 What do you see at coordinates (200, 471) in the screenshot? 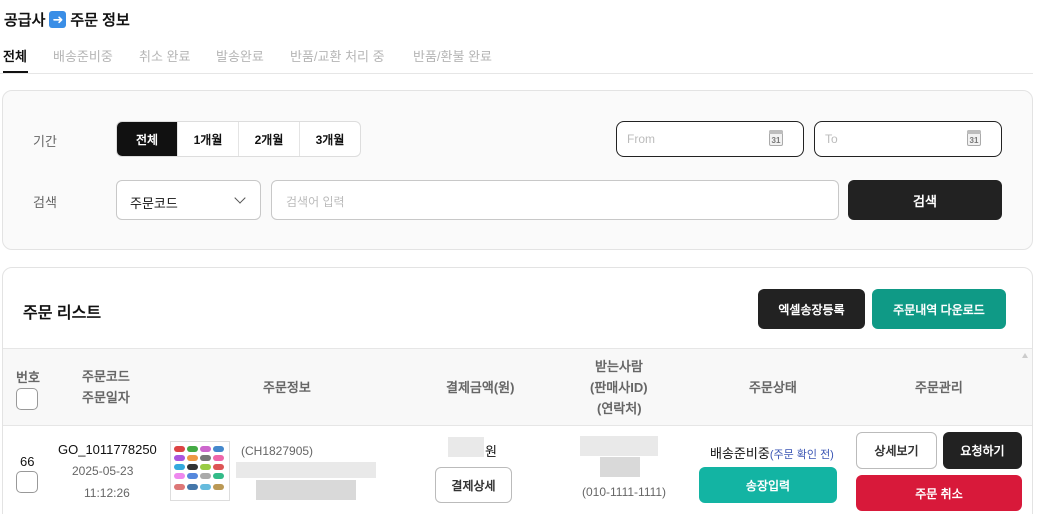
I see `product-thumbnail` at bounding box center [200, 471].